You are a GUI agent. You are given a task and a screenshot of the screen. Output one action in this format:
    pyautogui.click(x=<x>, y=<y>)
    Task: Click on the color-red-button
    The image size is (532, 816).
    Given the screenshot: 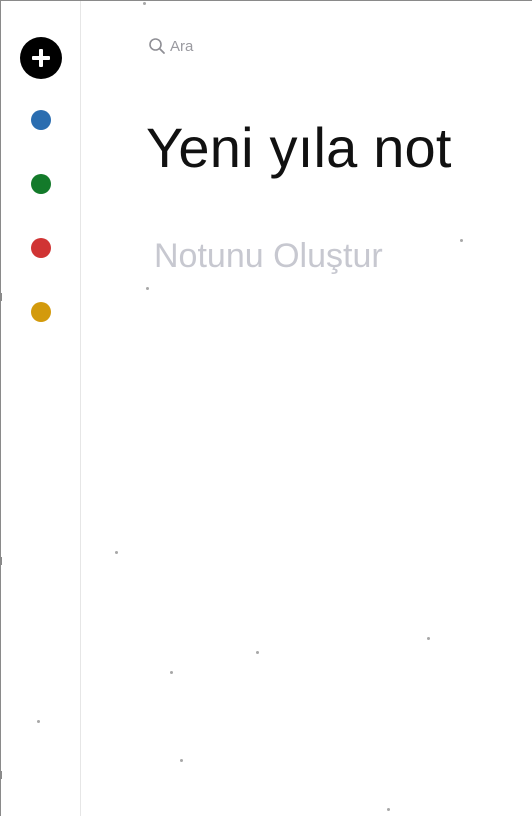 What is the action you would take?
    pyautogui.click(x=41, y=248)
    